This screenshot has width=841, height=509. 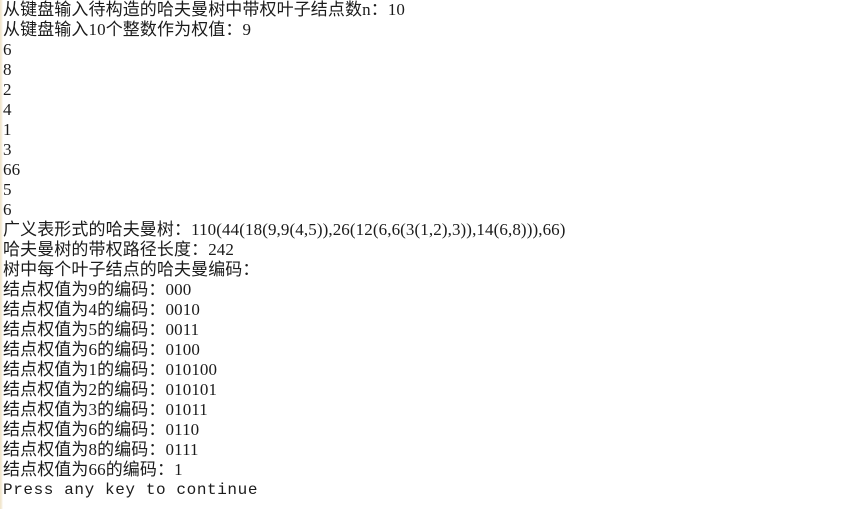 What do you see at coordinates (178, 469) in the screenshot?
I see `code-bits-value: 1` at bounding box center [178, 469].